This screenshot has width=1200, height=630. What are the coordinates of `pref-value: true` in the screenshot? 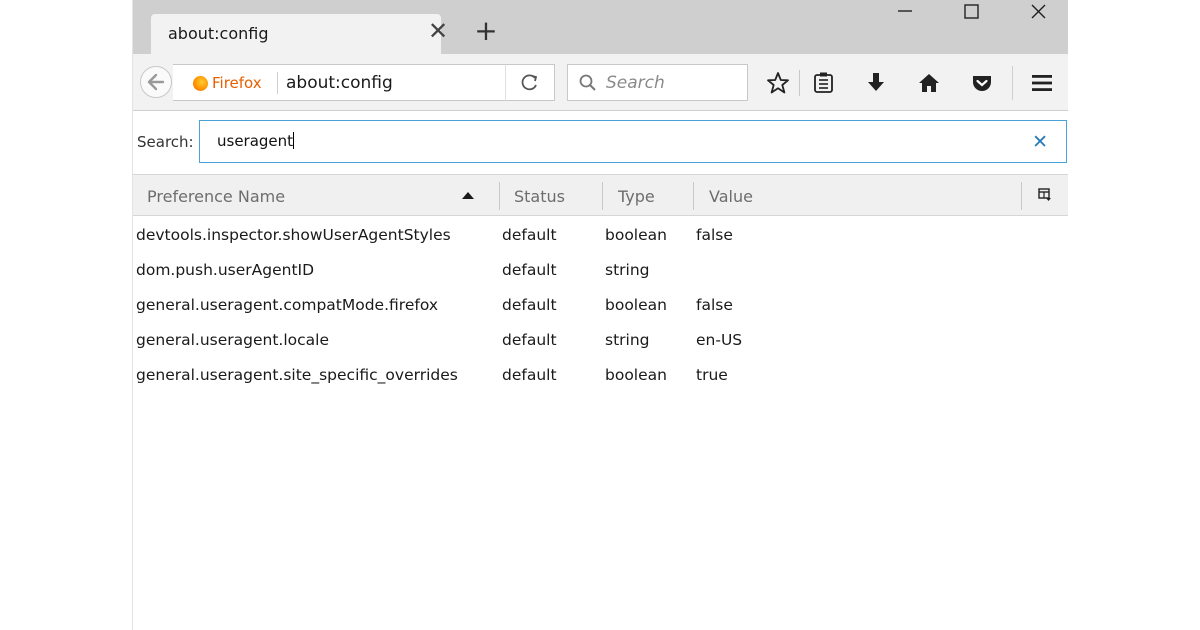 It's located at (712, 375).